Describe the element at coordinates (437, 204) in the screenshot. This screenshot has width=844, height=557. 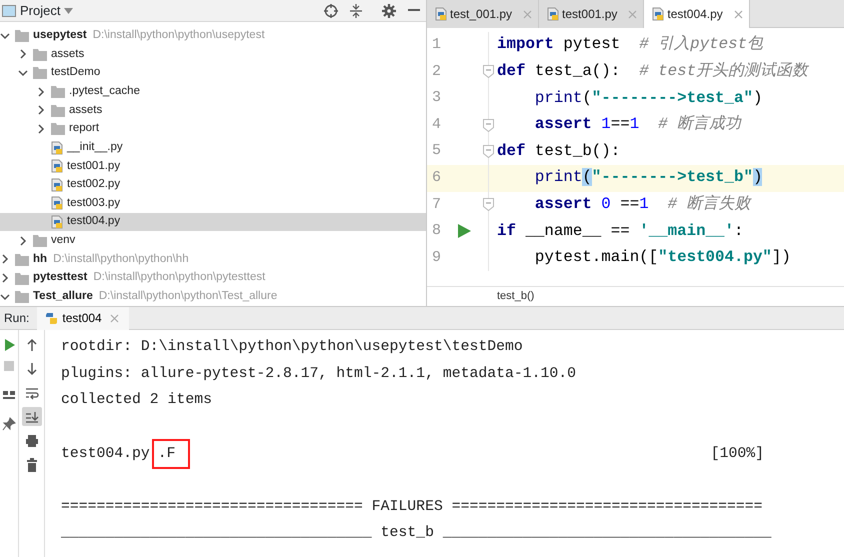
I see `line-number: 7` at that location.